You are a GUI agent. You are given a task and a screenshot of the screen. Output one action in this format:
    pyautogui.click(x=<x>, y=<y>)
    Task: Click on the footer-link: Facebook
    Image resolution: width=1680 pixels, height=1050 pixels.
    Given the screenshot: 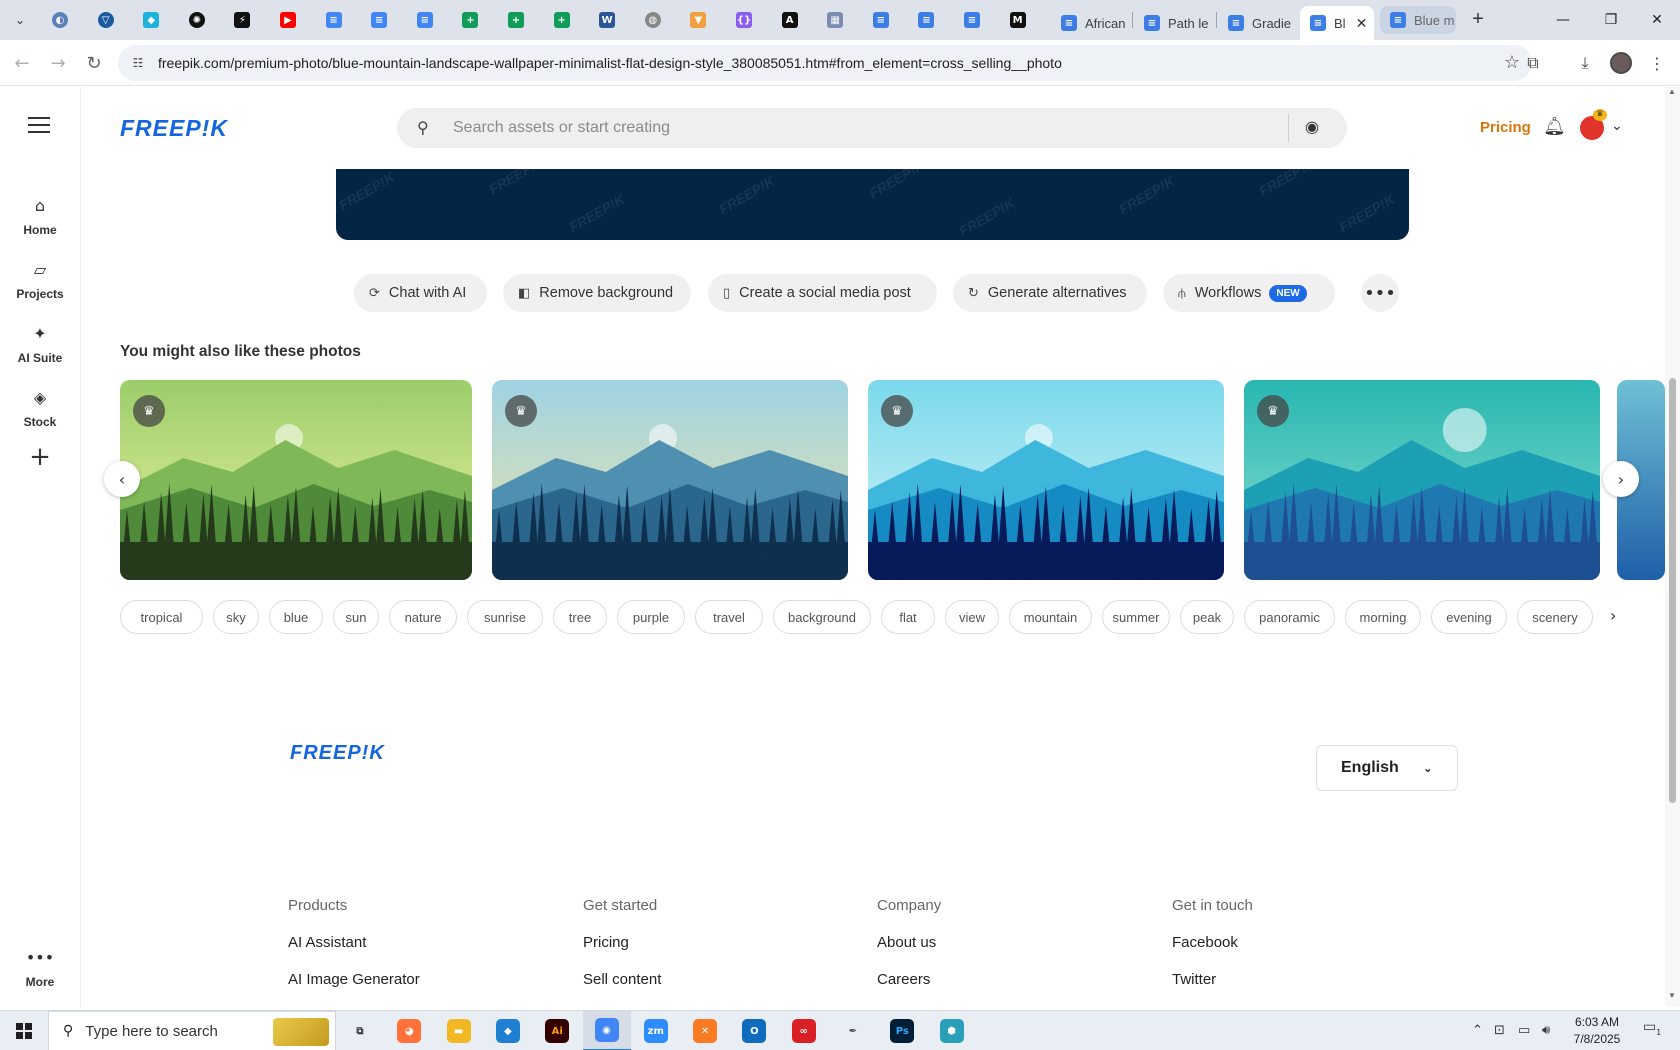 What is the action you would take?
    pyautogui.click(x=1212, y=942)
    